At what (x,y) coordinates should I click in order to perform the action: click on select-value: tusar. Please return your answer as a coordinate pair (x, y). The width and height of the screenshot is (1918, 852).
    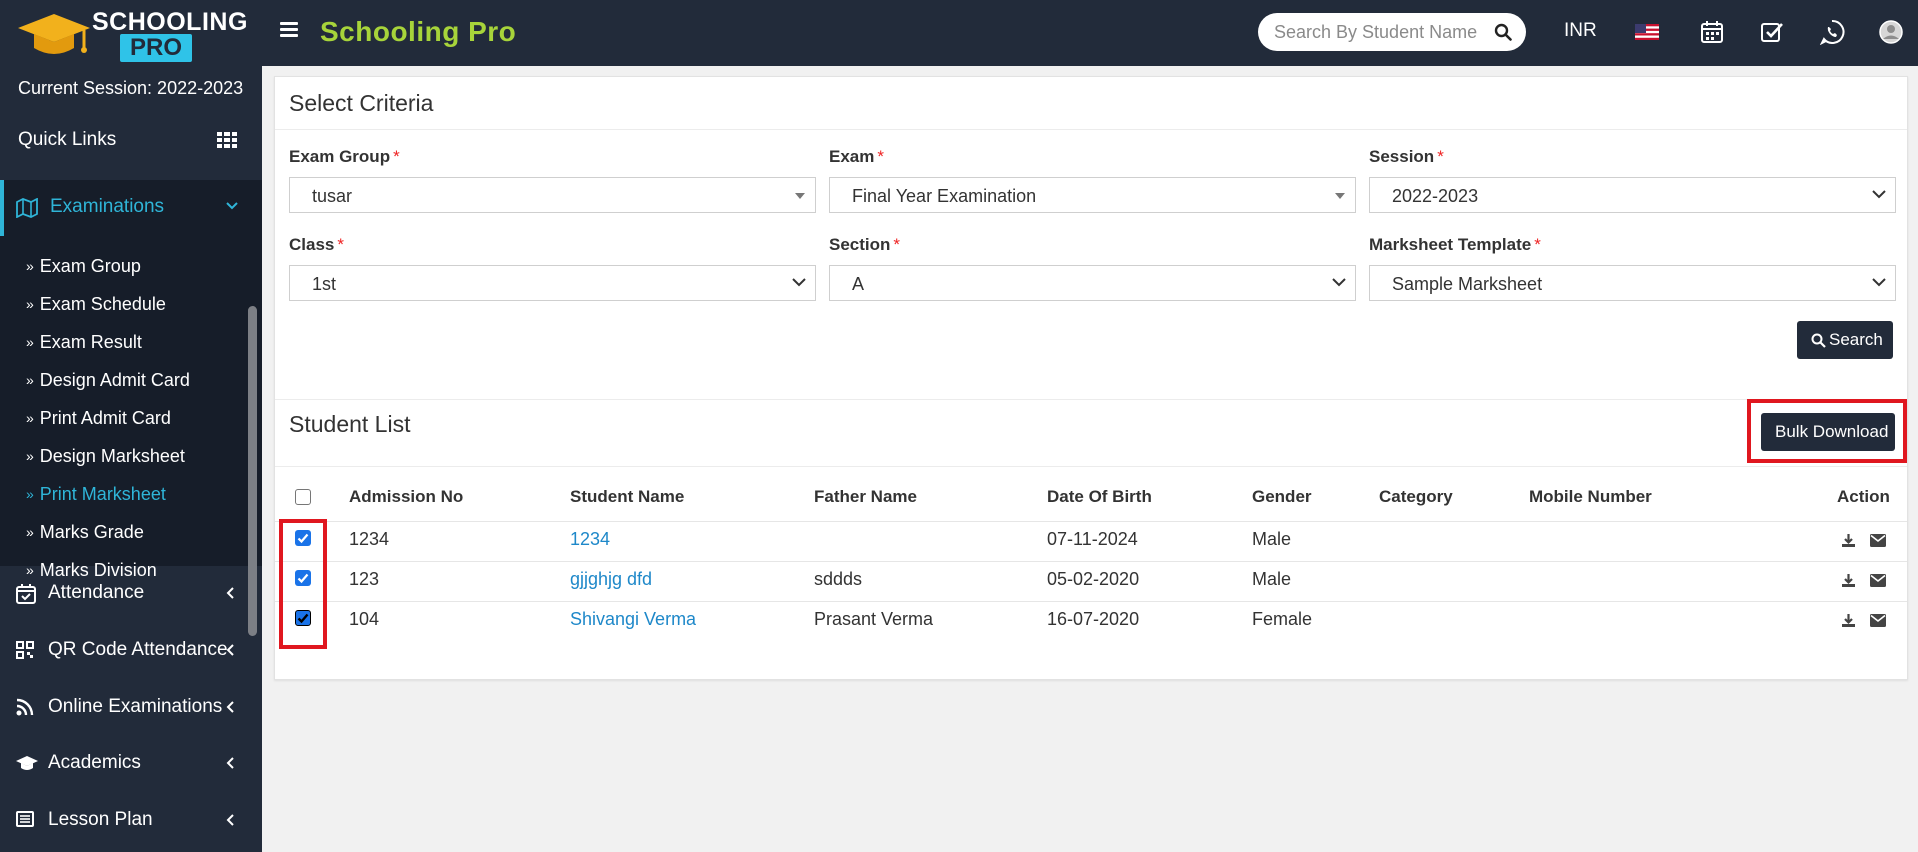
    Looking at the image, I should click on (332, 196).